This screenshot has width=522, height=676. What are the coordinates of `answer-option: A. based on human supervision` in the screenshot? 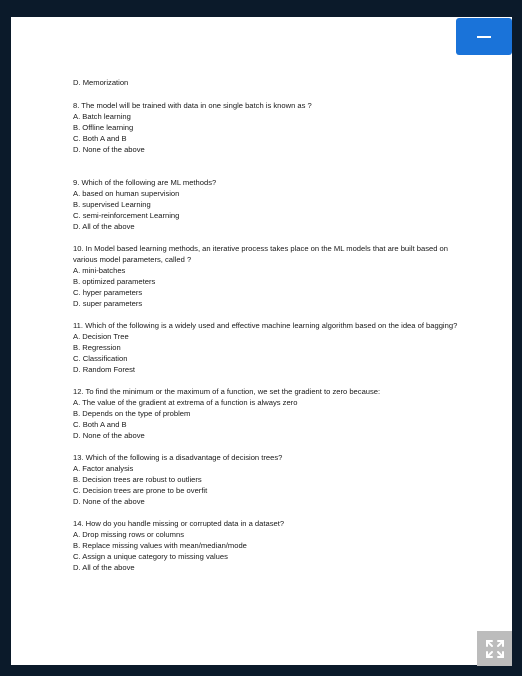 It's located at (126, 193).